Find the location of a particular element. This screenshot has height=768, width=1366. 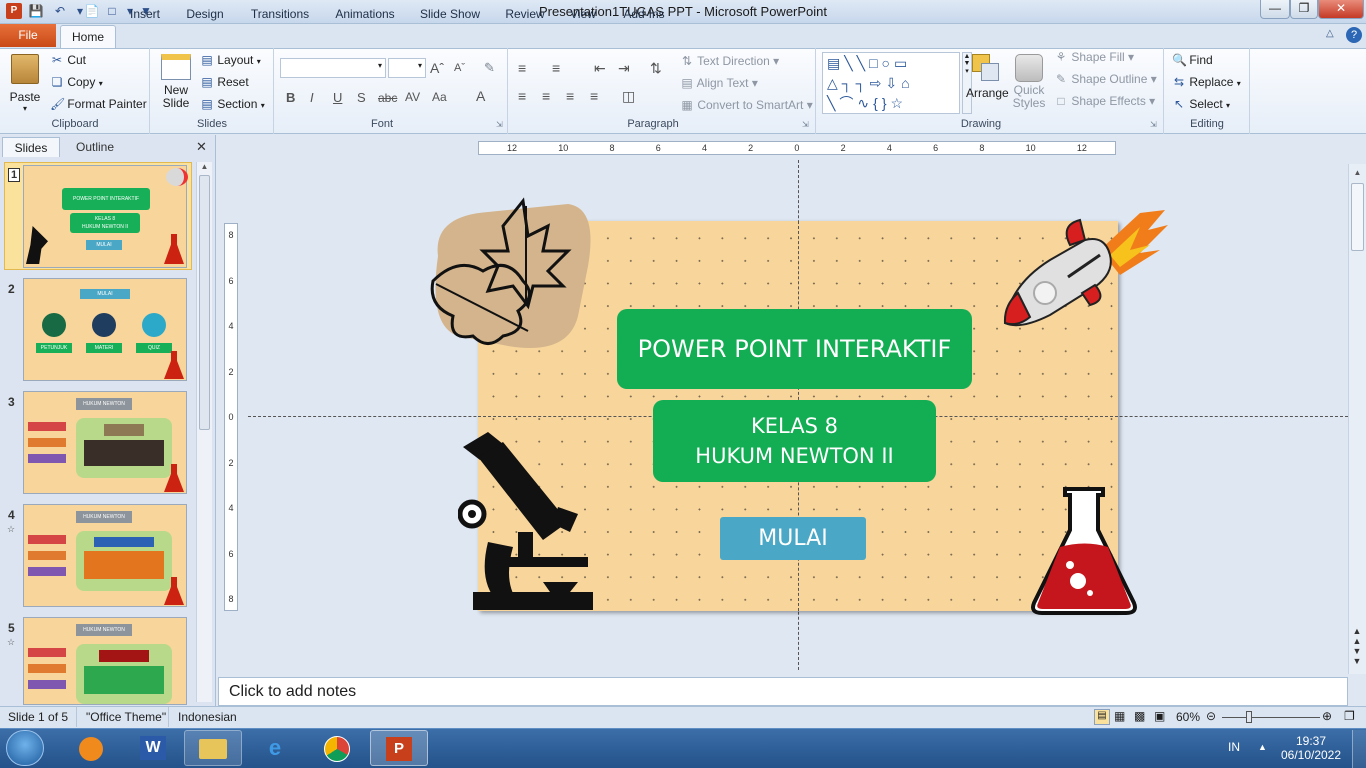

new-slide-button: New Slide is located at coordinates (176, 84).